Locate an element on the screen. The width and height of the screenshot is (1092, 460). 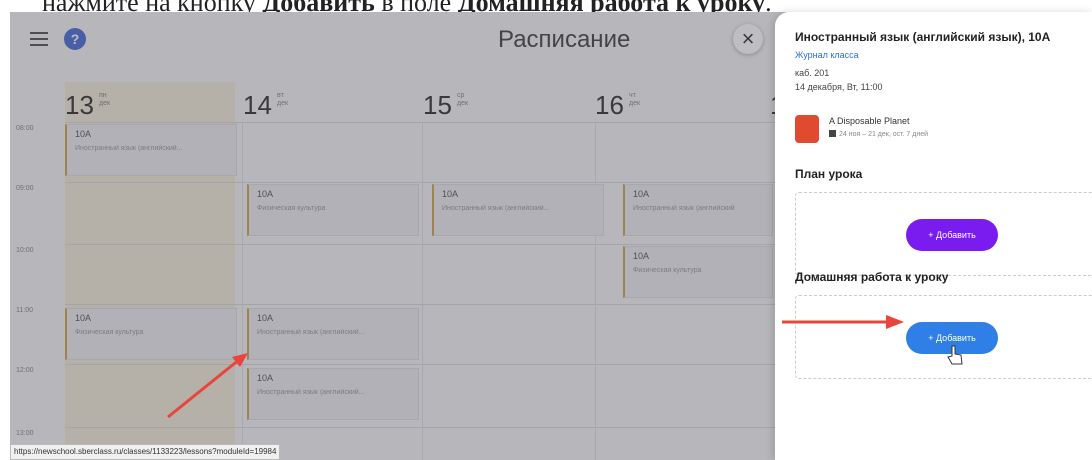
calendar-icon is located at coordinates (832, 133).